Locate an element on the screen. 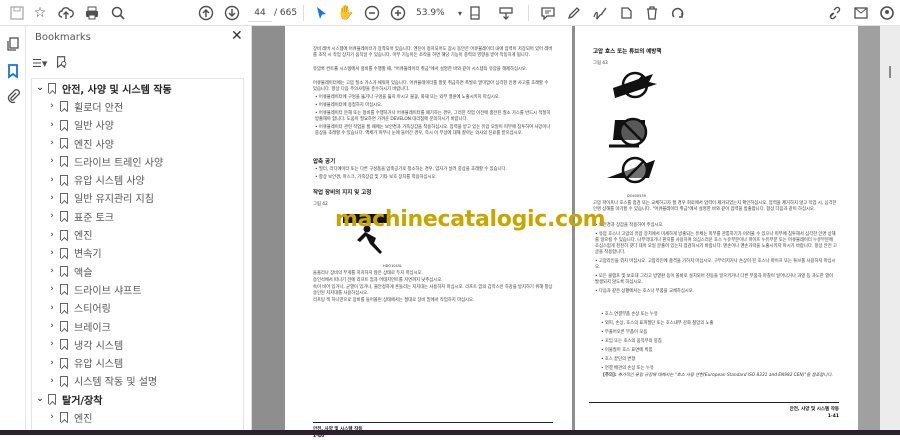  scrollbar-thumb is located at coordinates (890, 72).